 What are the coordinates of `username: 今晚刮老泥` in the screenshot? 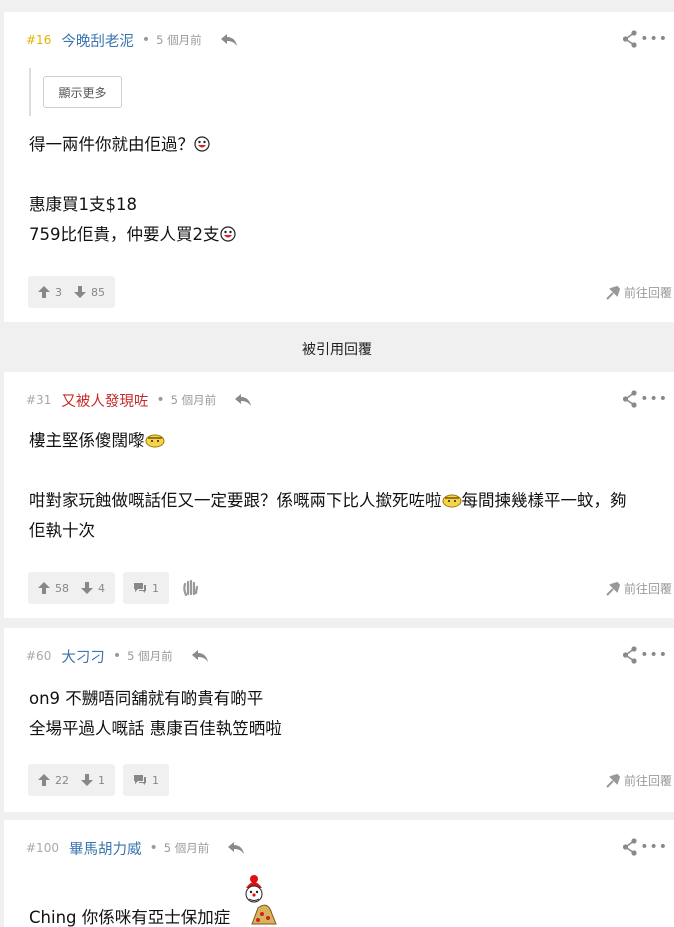 It's located at (97, 40).